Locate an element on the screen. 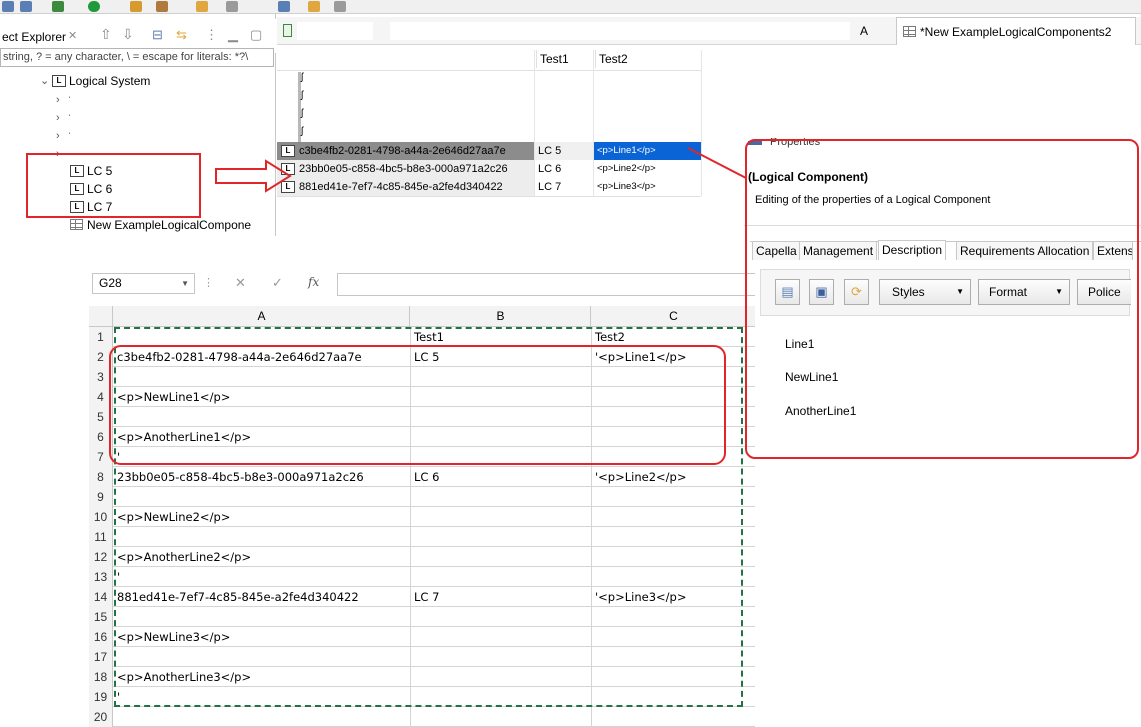 Image resolution: width=1141 pixels, height=727 pixels. connector-line is located at coordinates (717, 163).